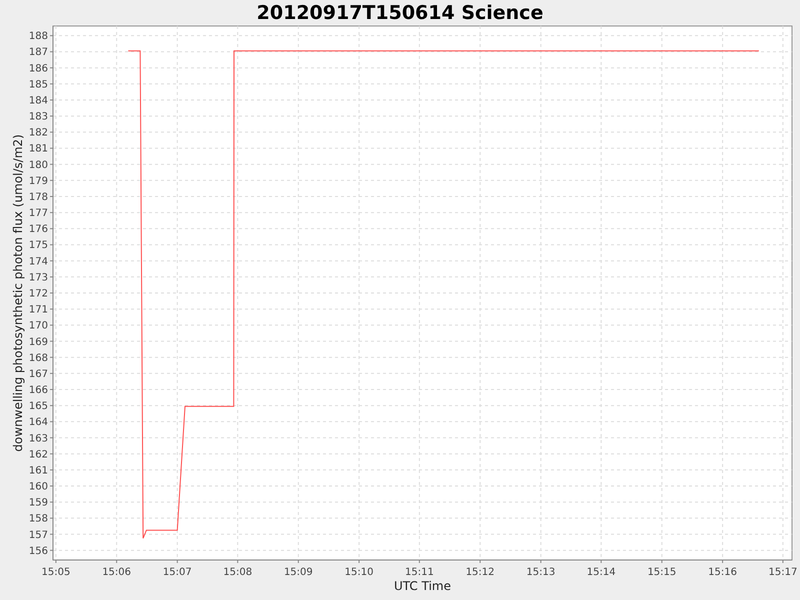 The width and height of the screenshot is (800, 600). I want to click on y-tick-label: 176, so click(38, 230).